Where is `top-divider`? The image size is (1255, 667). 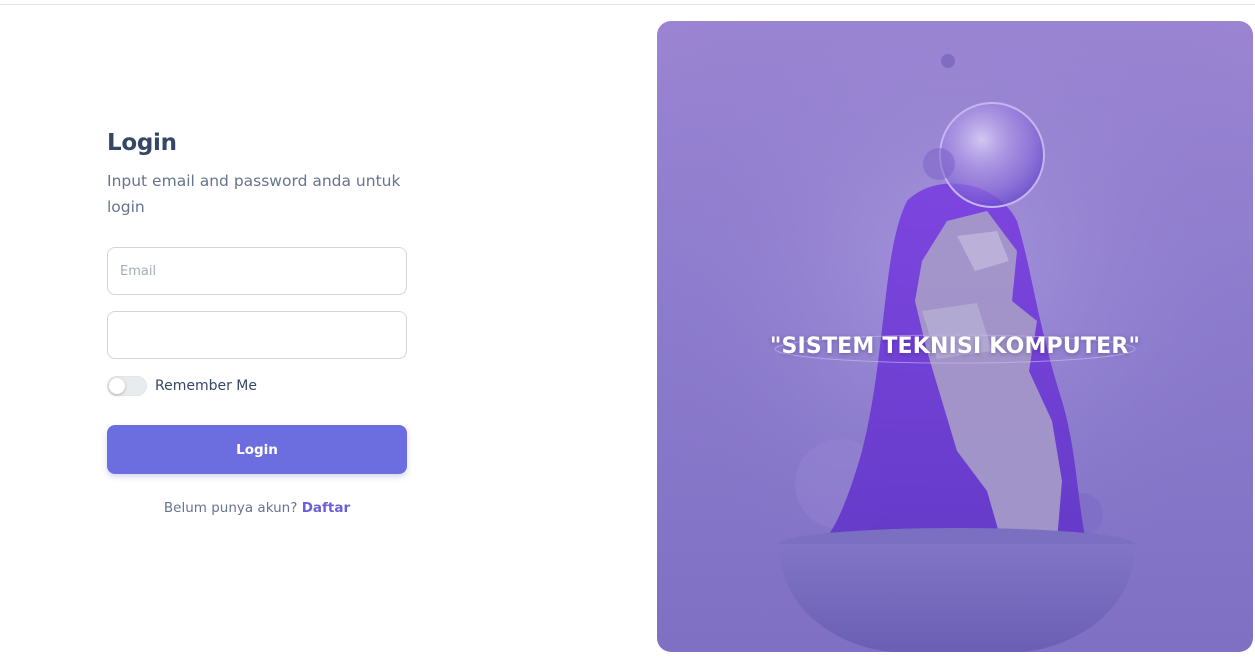
top-divider is located at coordinates (627, 4).